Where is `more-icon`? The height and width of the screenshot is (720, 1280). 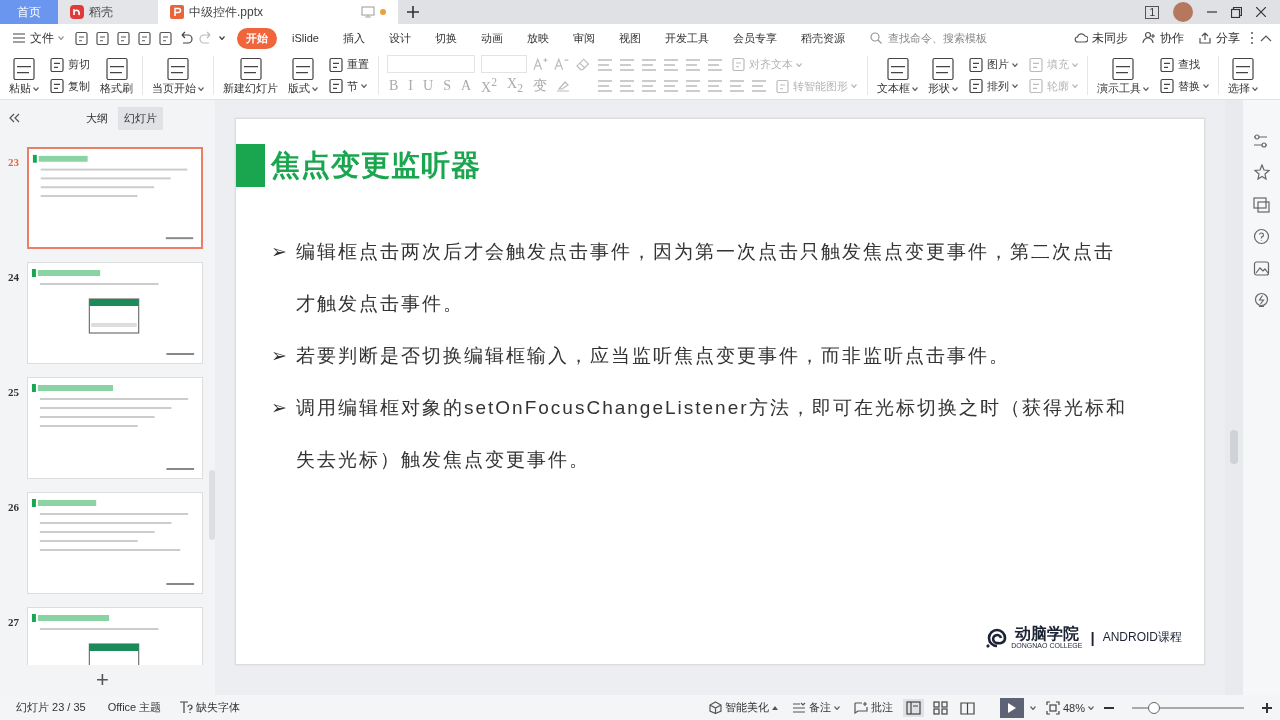
more-icon is located at coordinates (1252, 38).